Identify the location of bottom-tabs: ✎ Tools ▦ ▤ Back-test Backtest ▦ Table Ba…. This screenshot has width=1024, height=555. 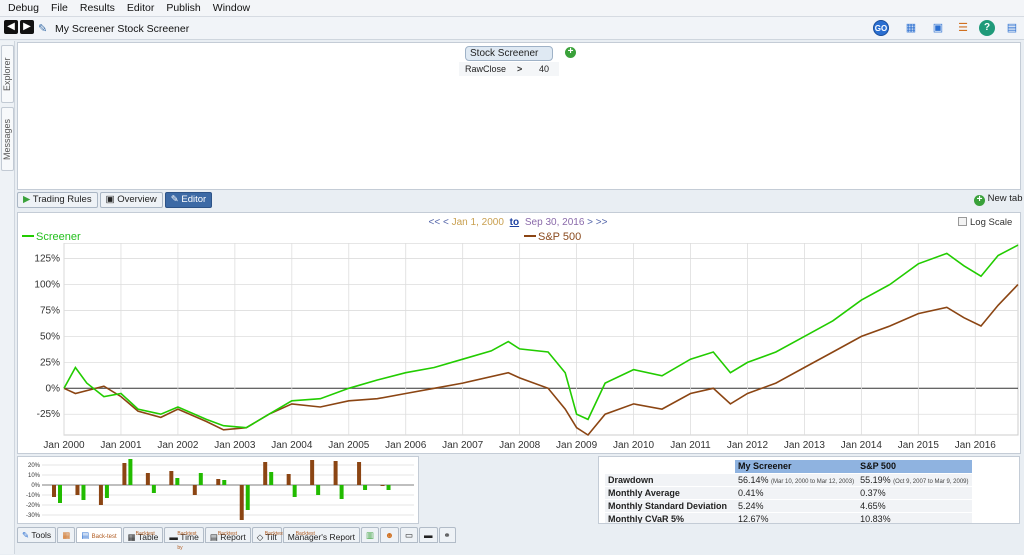
(237, 539).